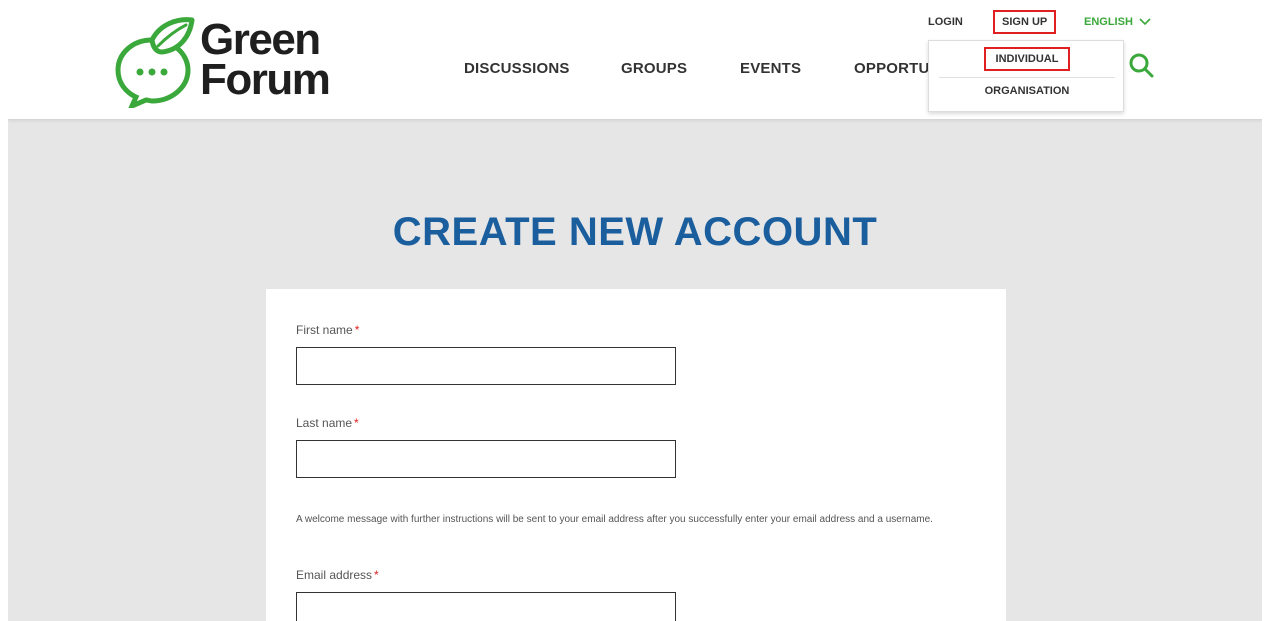 The height and width of the screenshot is (621, 1265). I want to click on logo-wordmark: Green Forum, so click(265, 59).